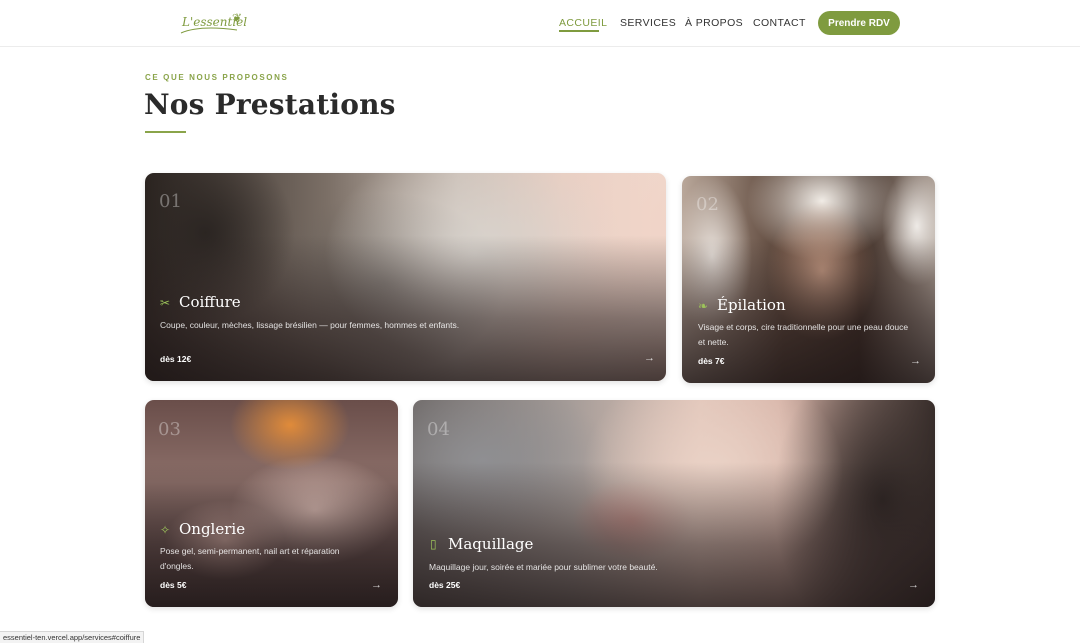  I want to click on logo-swash, so click(209, 30).